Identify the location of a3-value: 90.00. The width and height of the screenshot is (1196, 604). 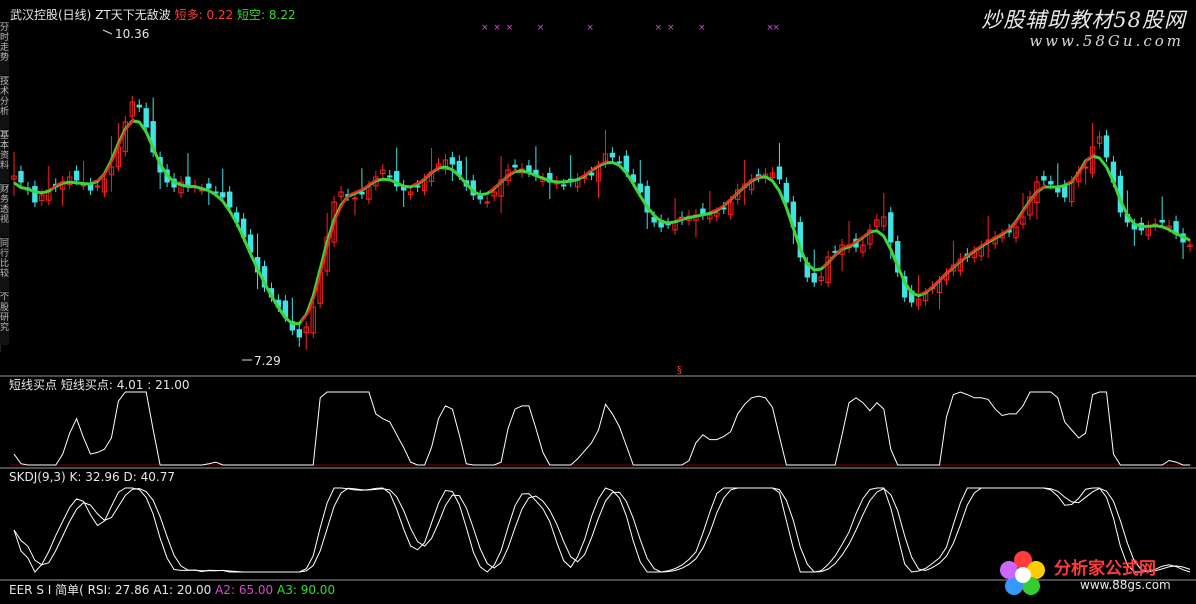
(318, 590).